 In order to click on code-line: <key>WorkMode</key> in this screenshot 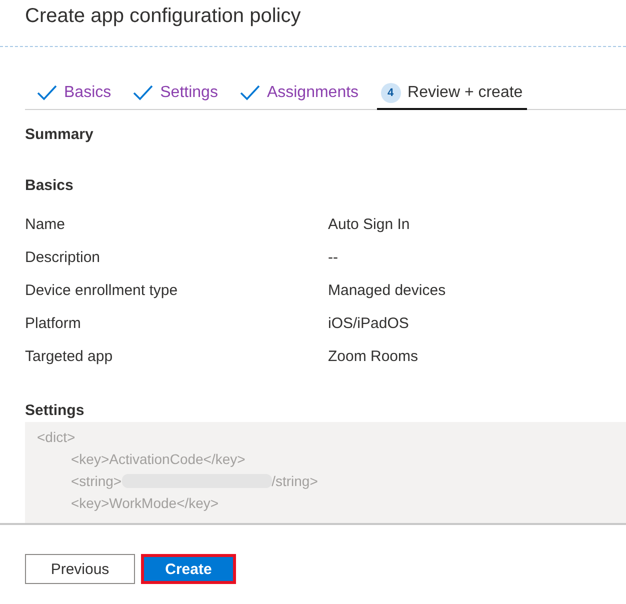, I will do `click(145, 503)`.